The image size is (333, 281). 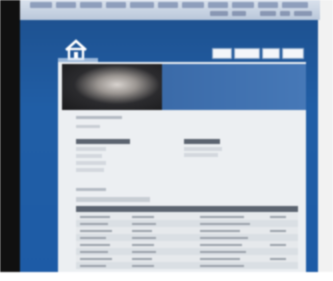 What do you see at coordinates (10, 140) in the screenshot?
I see `monitor-bezel-left` at bounding box center [10, 140].